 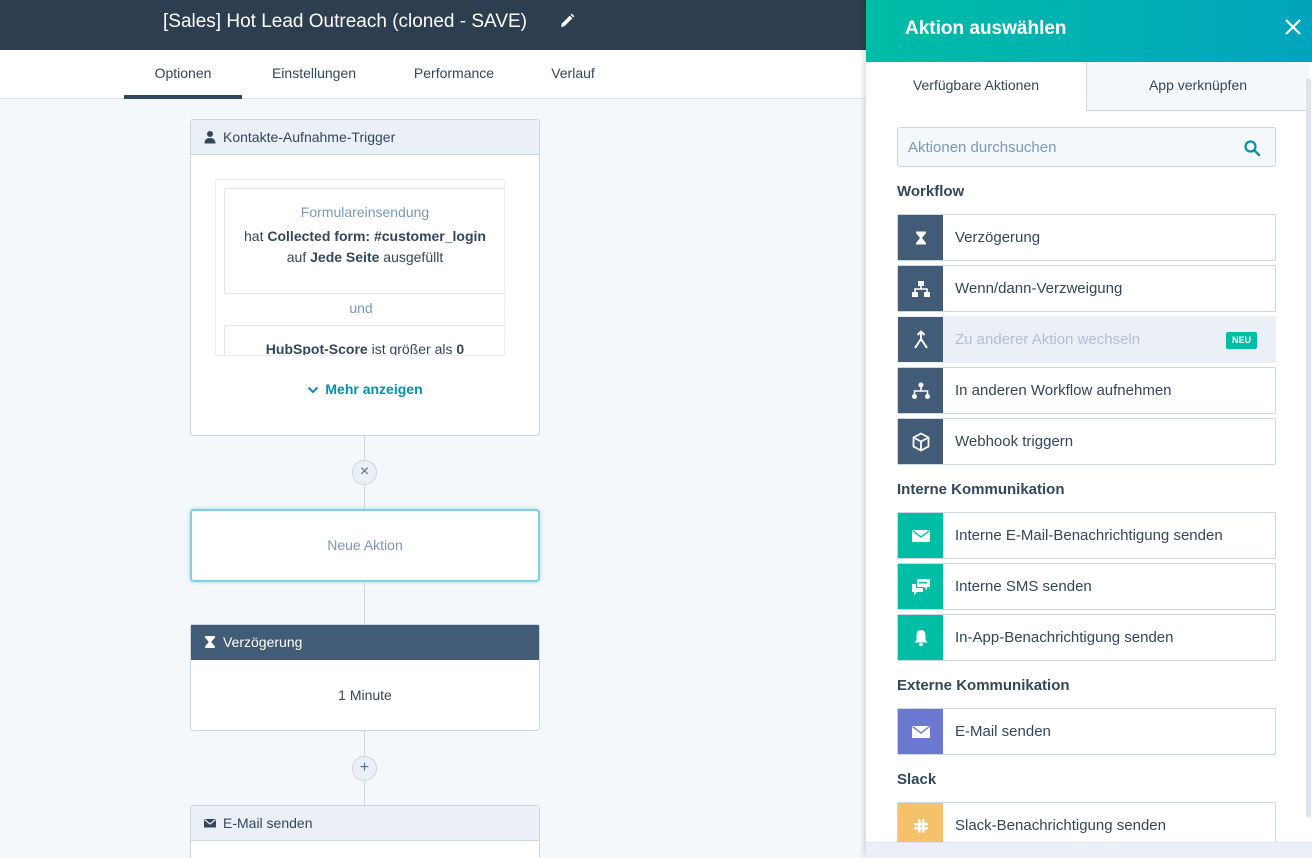 I want to click on search-icon, so click(x=1252, y=148).